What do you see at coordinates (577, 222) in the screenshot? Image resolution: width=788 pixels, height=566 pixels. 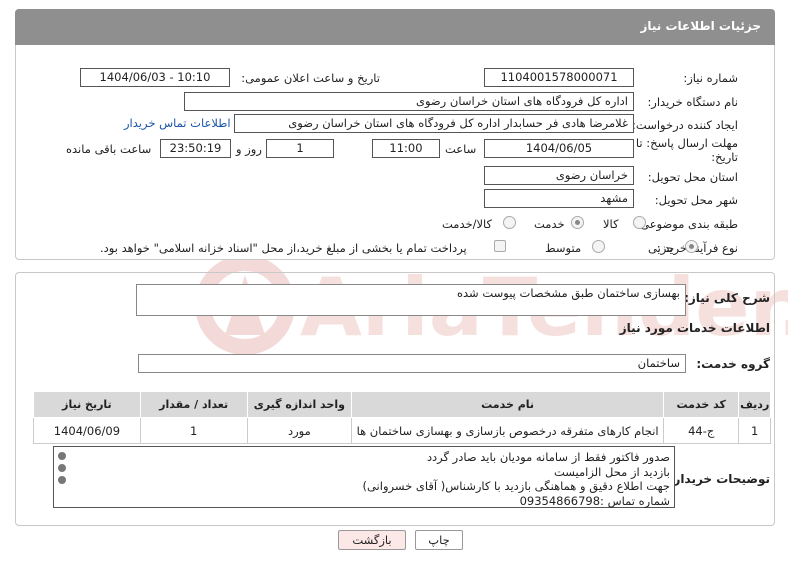 I see `category-service-radio` at bounding box center [577, 222].